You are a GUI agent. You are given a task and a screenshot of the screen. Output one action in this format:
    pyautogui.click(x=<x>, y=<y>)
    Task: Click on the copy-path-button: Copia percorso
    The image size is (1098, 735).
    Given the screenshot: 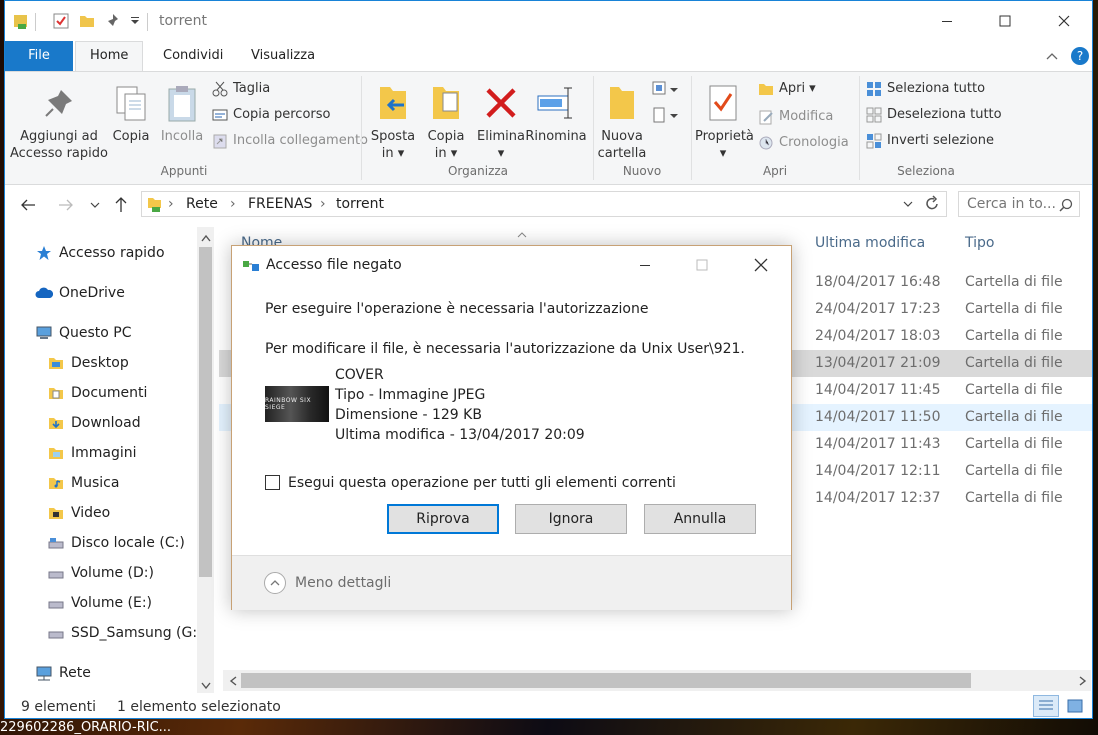 What is the action you would take?
    pyautogui.click(x=270, y=115)
    